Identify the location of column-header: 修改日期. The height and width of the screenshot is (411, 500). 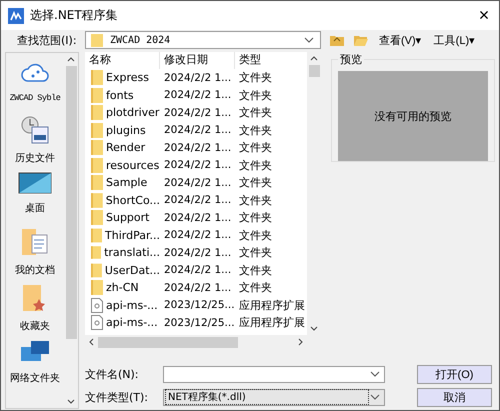
(197, 60).